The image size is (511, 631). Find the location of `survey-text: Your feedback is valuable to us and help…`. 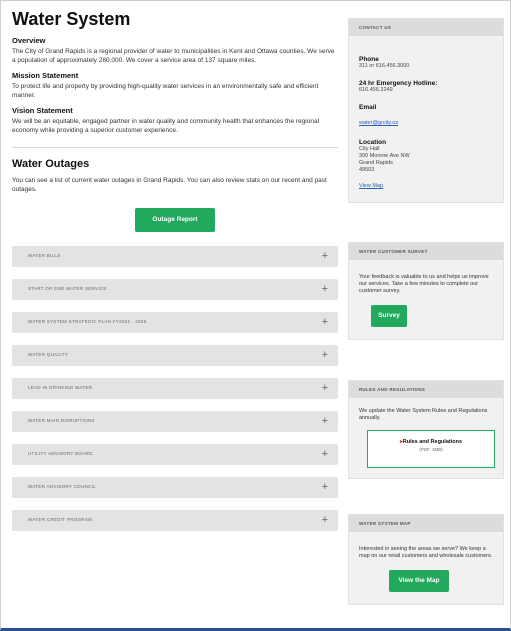

survey-text: Your feedback is valuable to us and help… is located at coordinates (424, 284).